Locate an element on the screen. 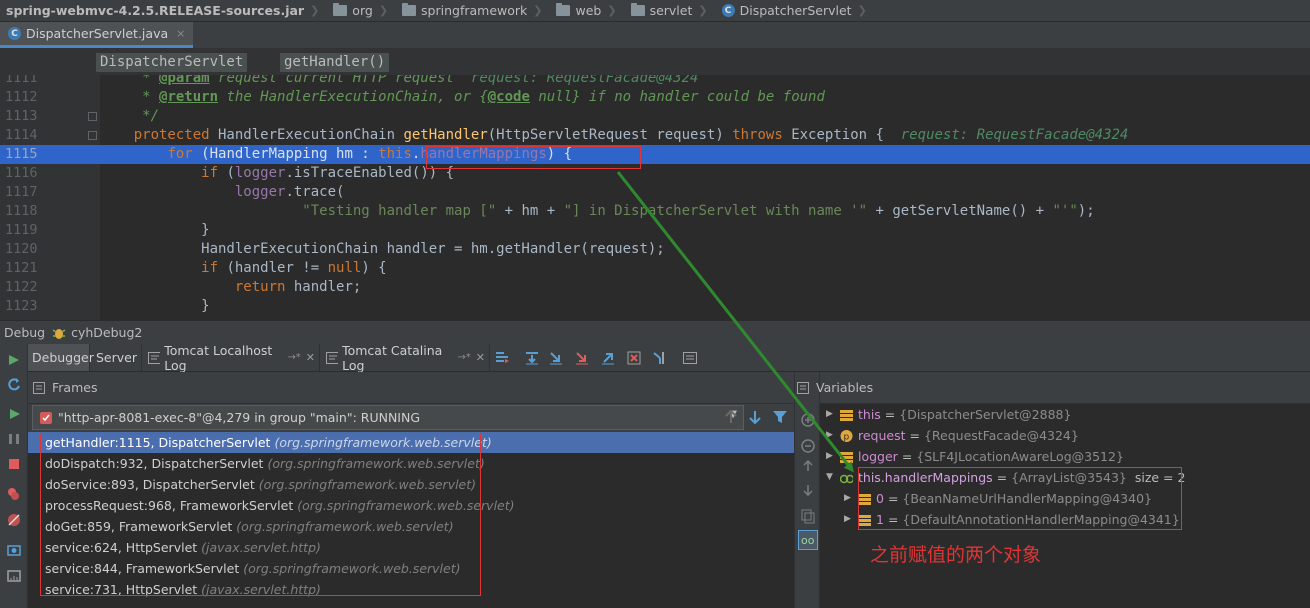 The width and height of the screenshot is (1310, 608). tab-label: DispatcherServlet.java is located at coordinates (97, 33).